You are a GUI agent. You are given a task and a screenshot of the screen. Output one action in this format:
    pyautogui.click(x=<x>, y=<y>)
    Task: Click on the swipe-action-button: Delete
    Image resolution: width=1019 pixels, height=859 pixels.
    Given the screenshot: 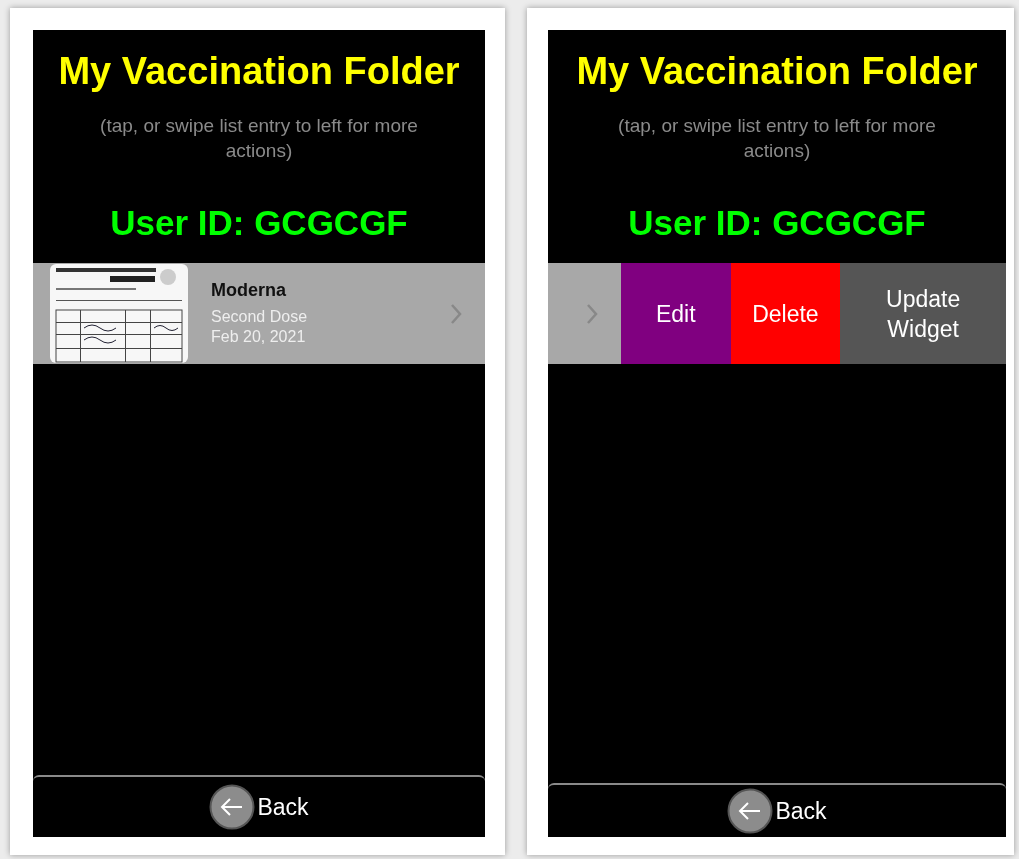 What is the action you would take?
    pyautogui.click(x=785, y=313)
    